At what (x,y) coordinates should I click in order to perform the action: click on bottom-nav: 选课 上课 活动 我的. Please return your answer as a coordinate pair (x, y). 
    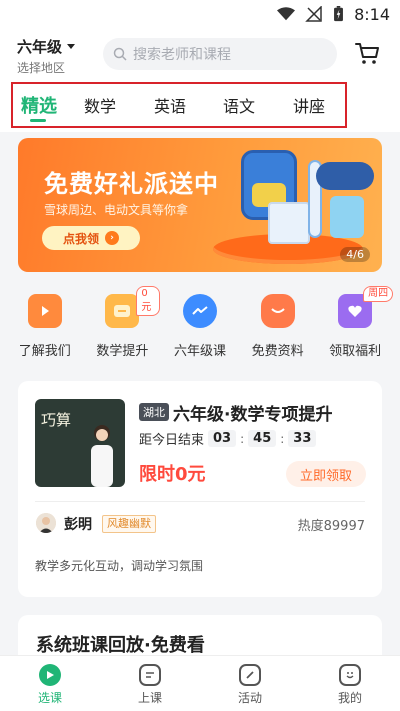
    Looking at the image, I should click on (200, 683).